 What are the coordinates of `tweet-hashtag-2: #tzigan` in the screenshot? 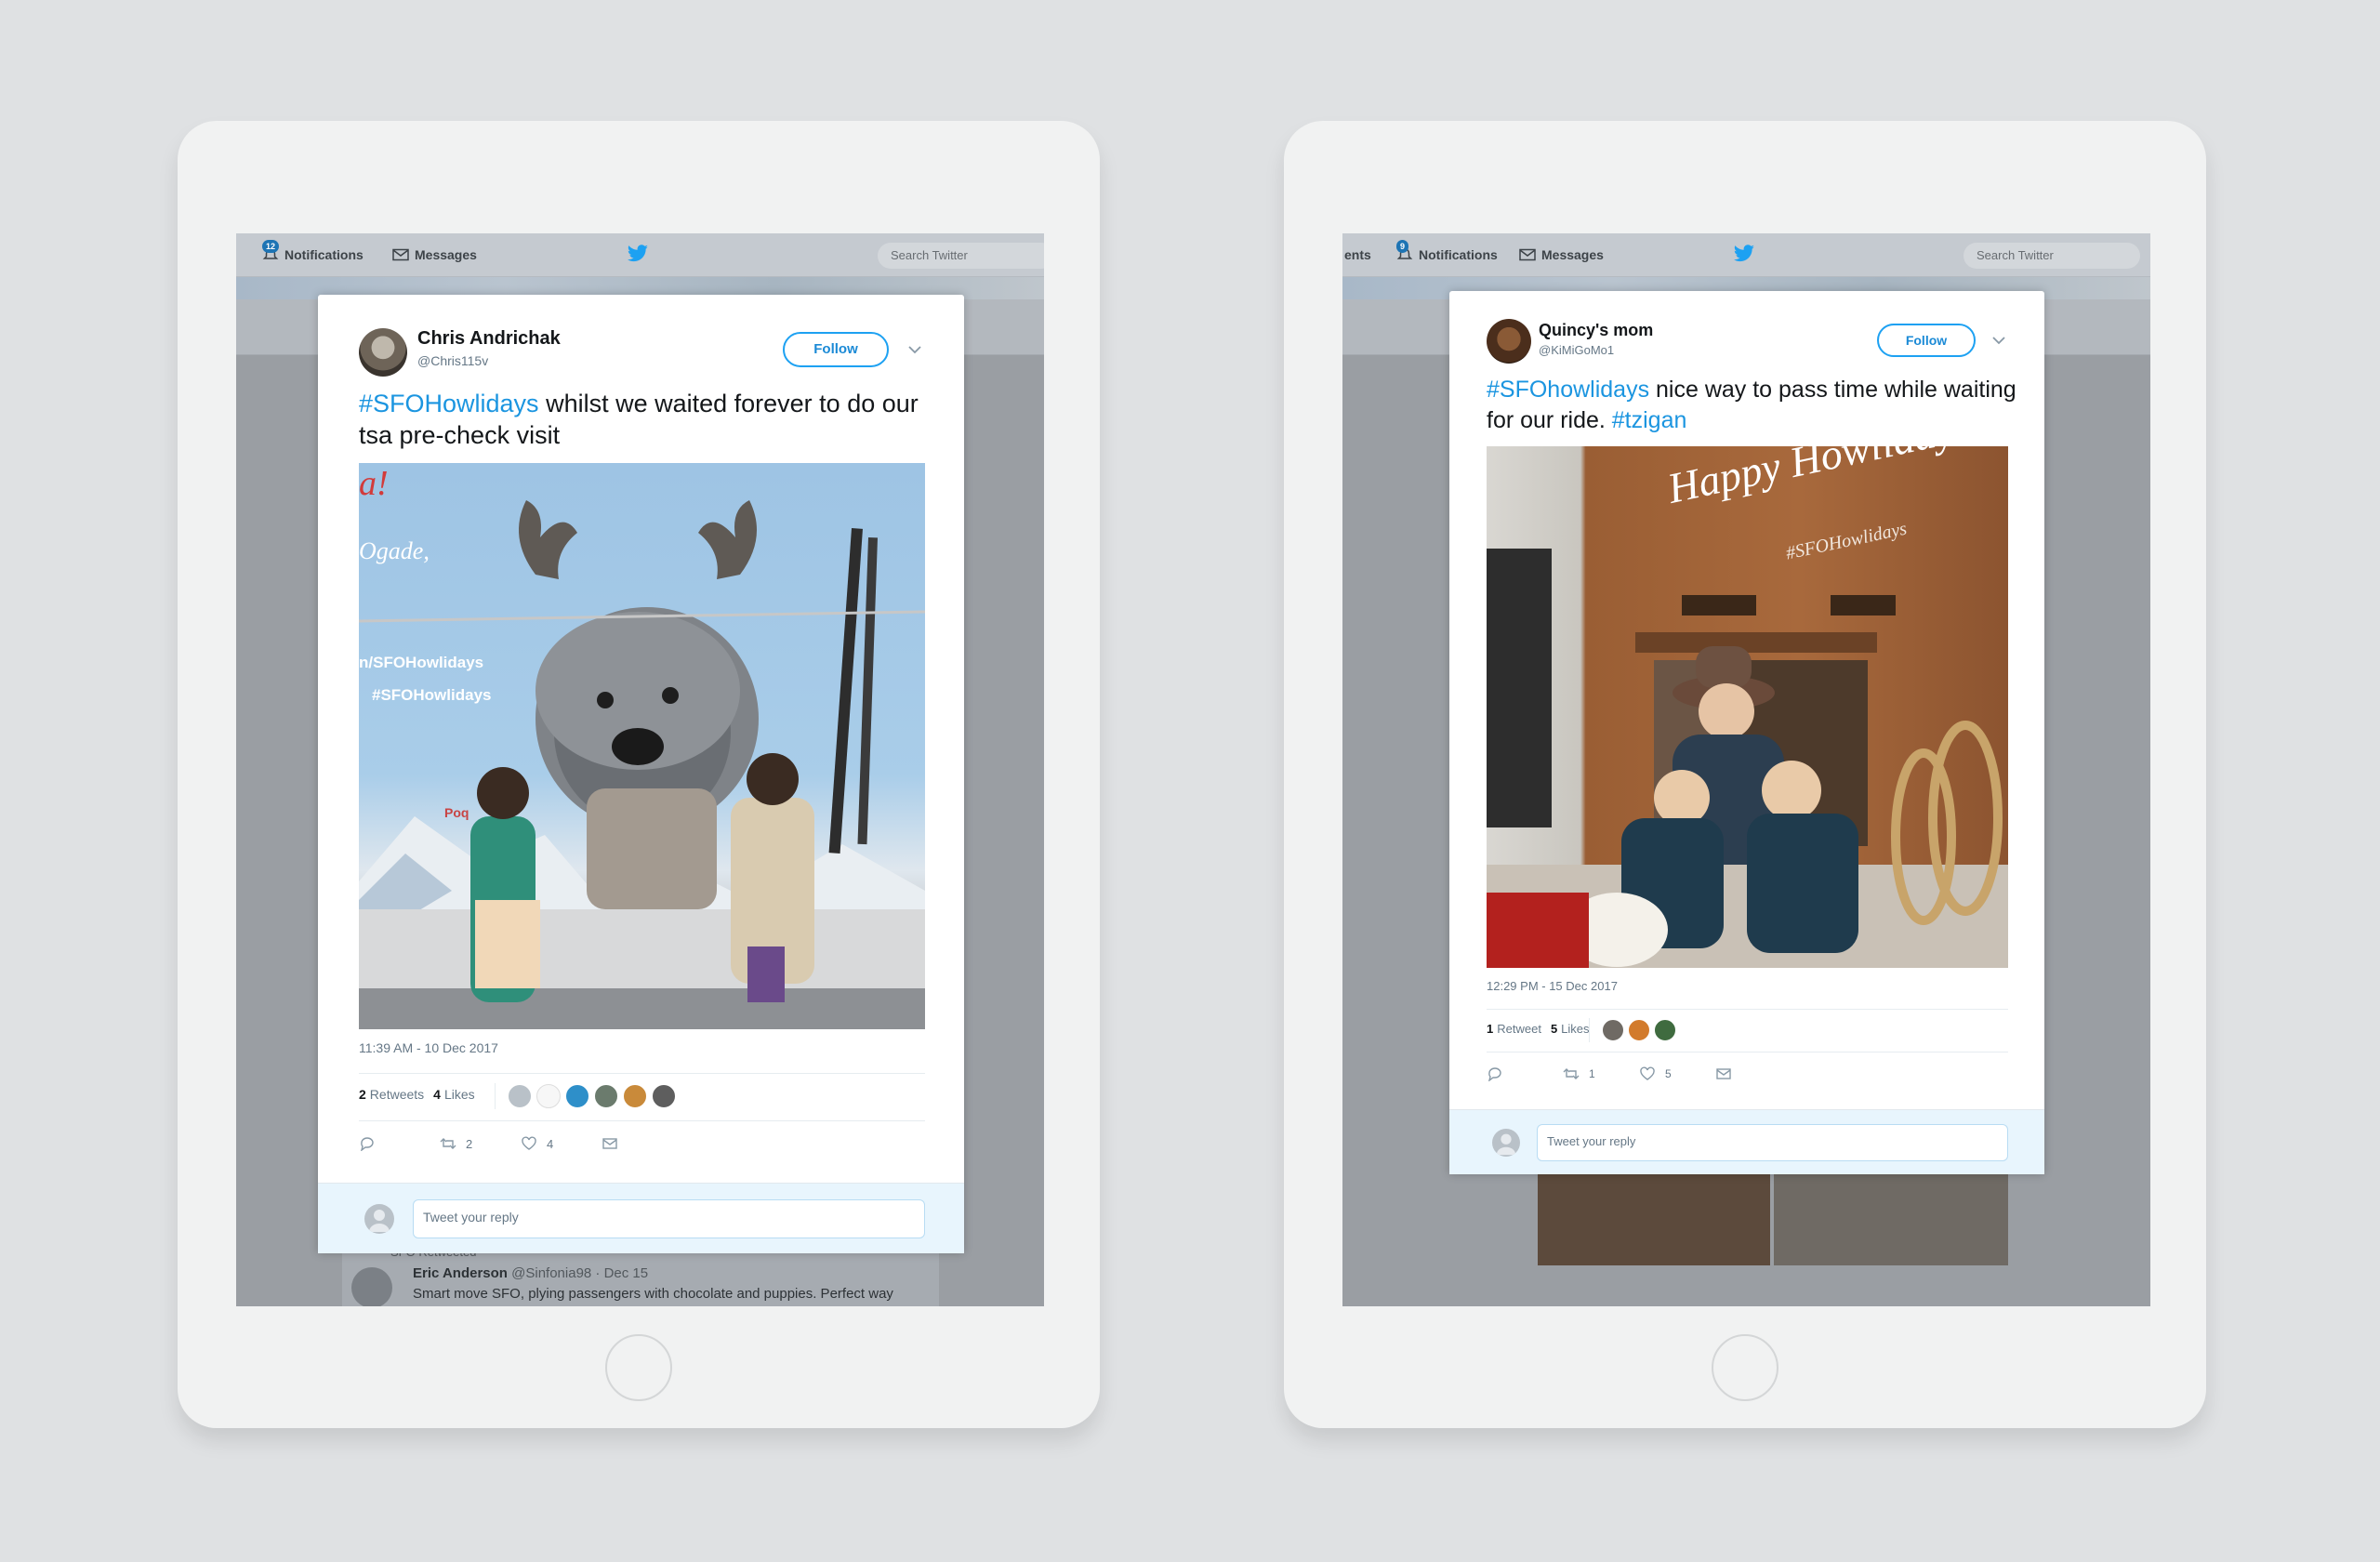 It's located at (1649, 420).